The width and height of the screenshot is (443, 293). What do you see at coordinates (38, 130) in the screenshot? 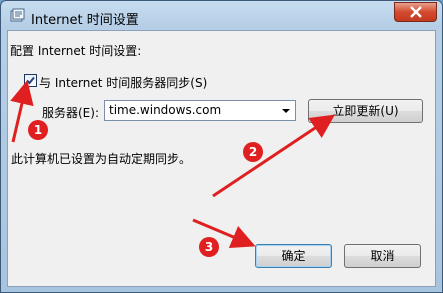
I see `annotation-marker-1: 1` at bounding box center [38, 130].